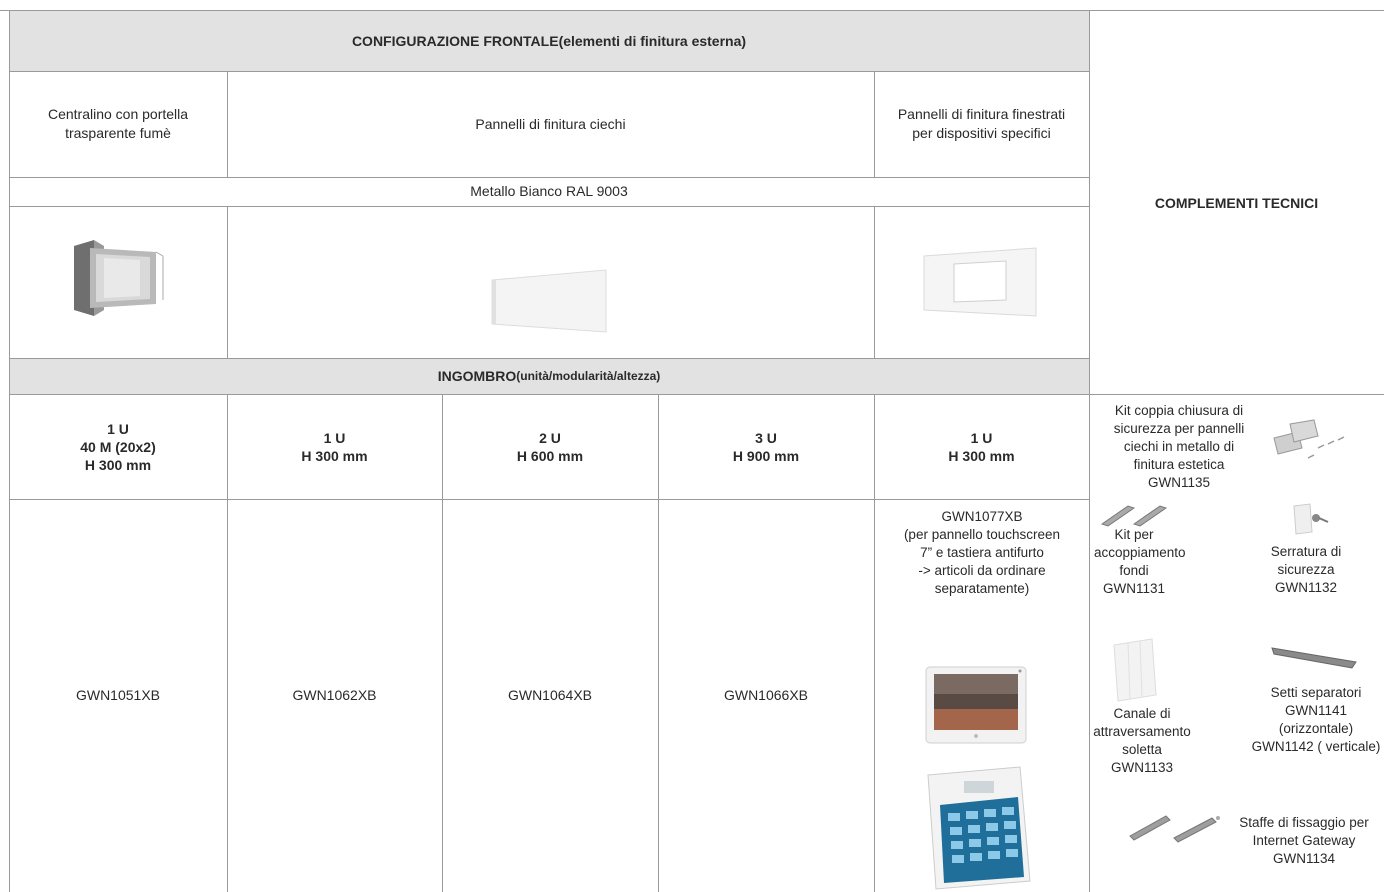  Describe the element at coordinates (1316, 746) in the screenshot. I see `comp-separator-code2: GWN1142 ( verticale)` at that location.